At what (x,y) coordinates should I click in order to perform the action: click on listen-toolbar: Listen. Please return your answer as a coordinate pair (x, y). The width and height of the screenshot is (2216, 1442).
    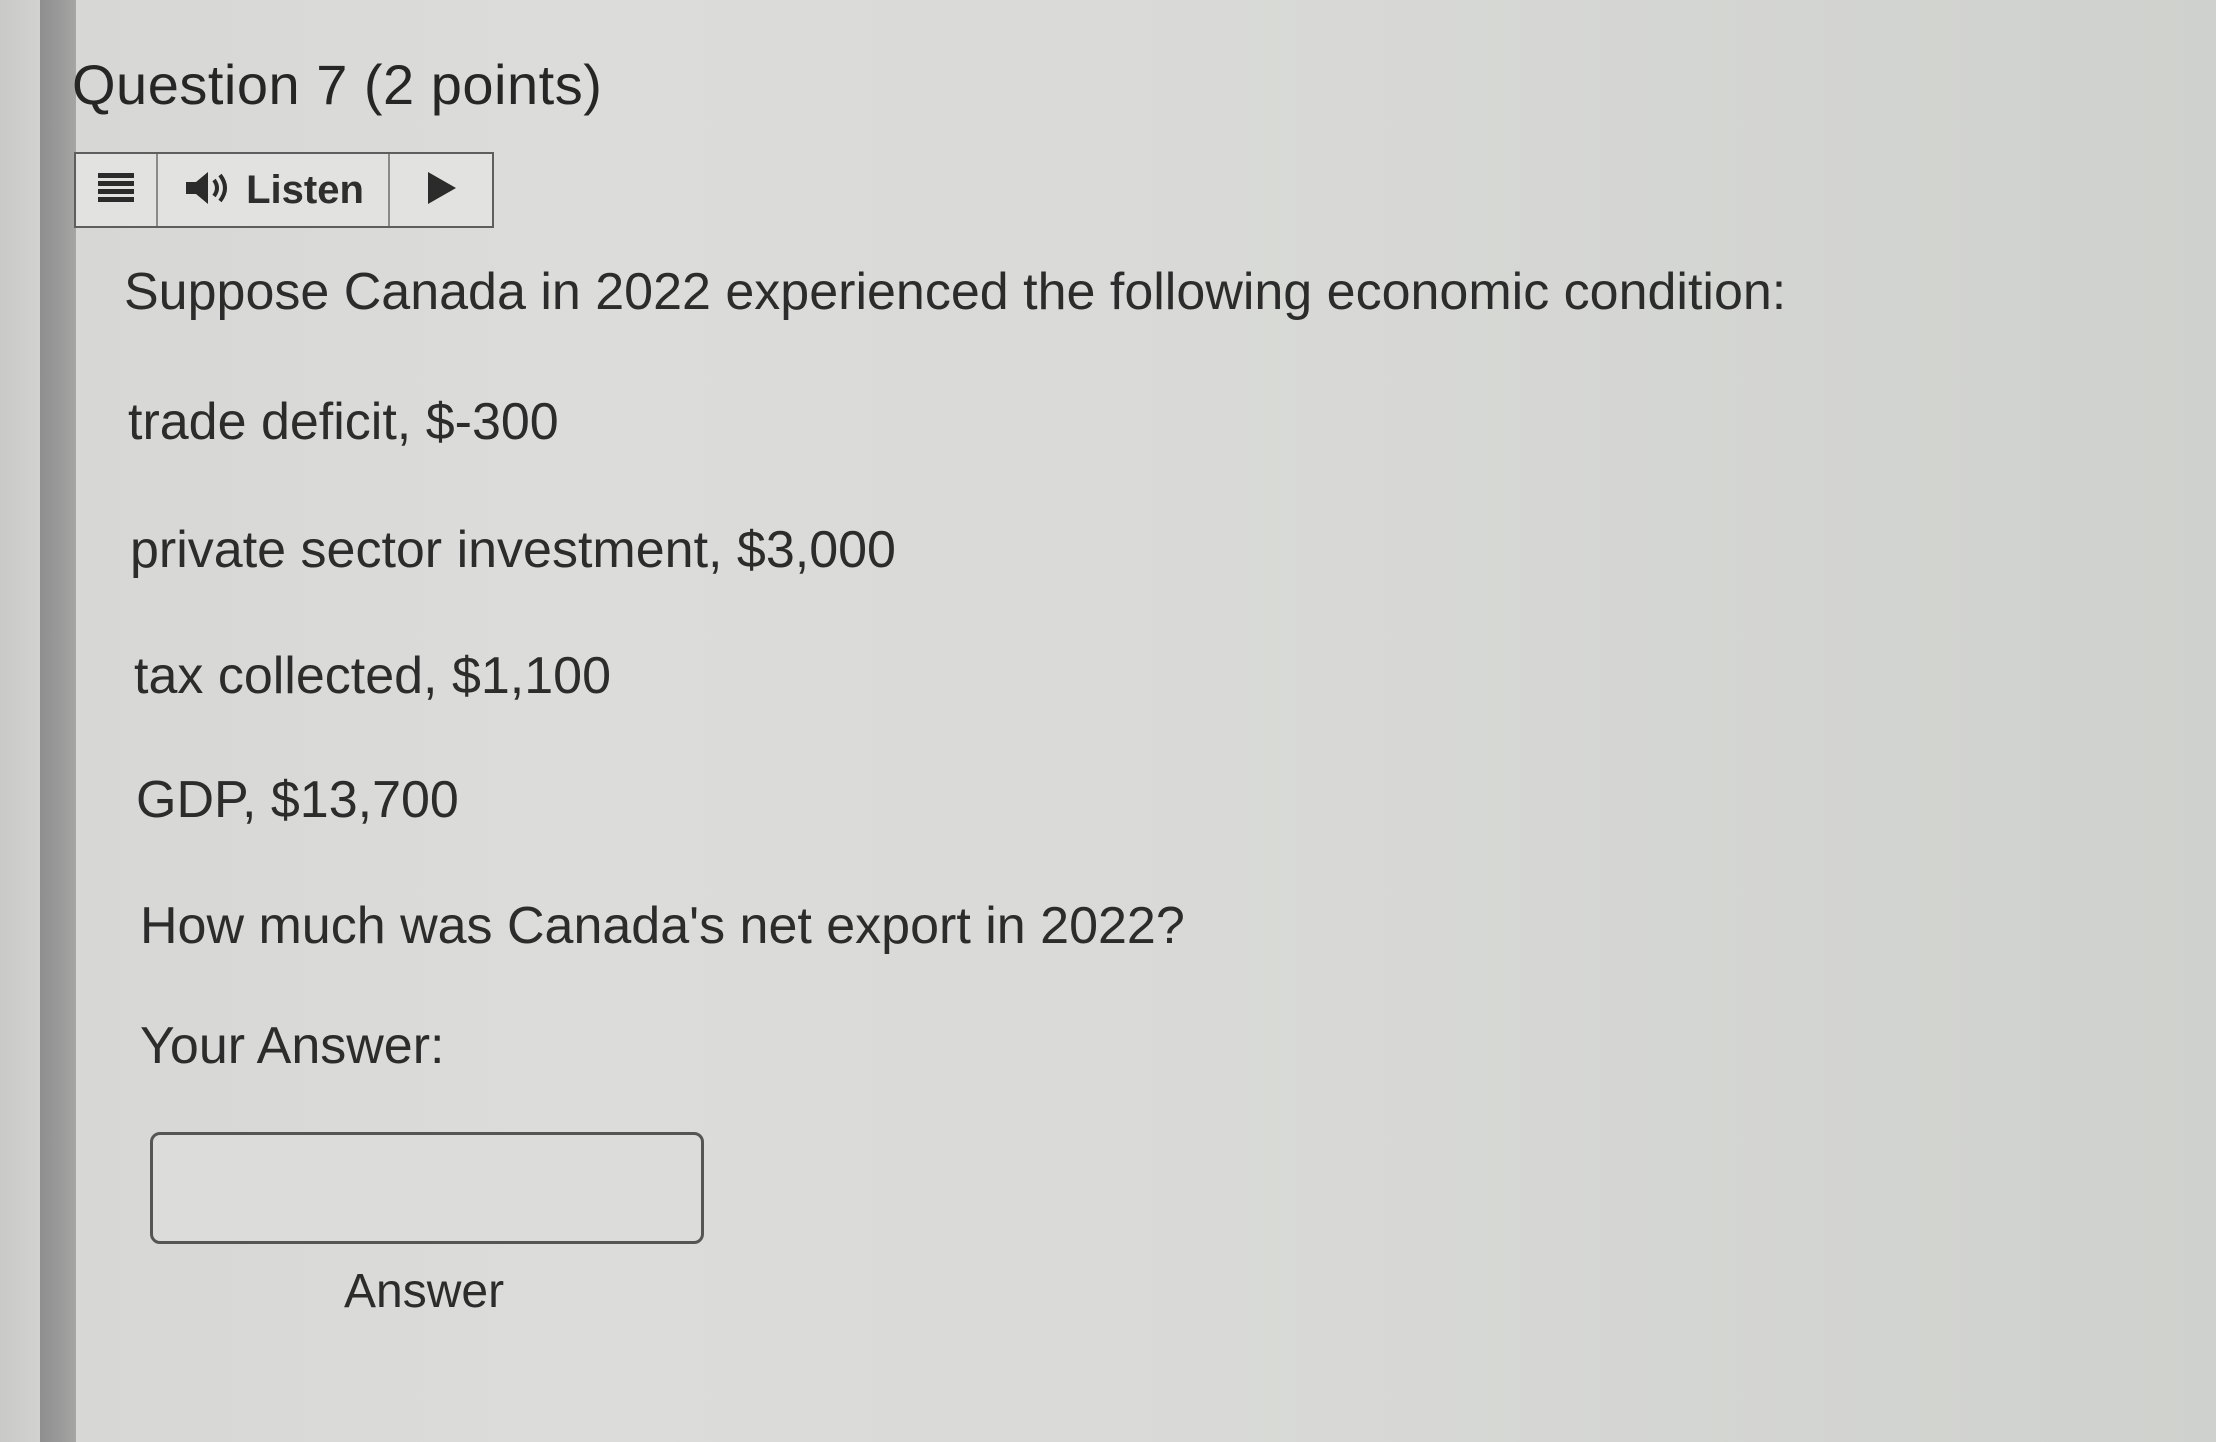
    Looking at the image, I should click on (284, 190).